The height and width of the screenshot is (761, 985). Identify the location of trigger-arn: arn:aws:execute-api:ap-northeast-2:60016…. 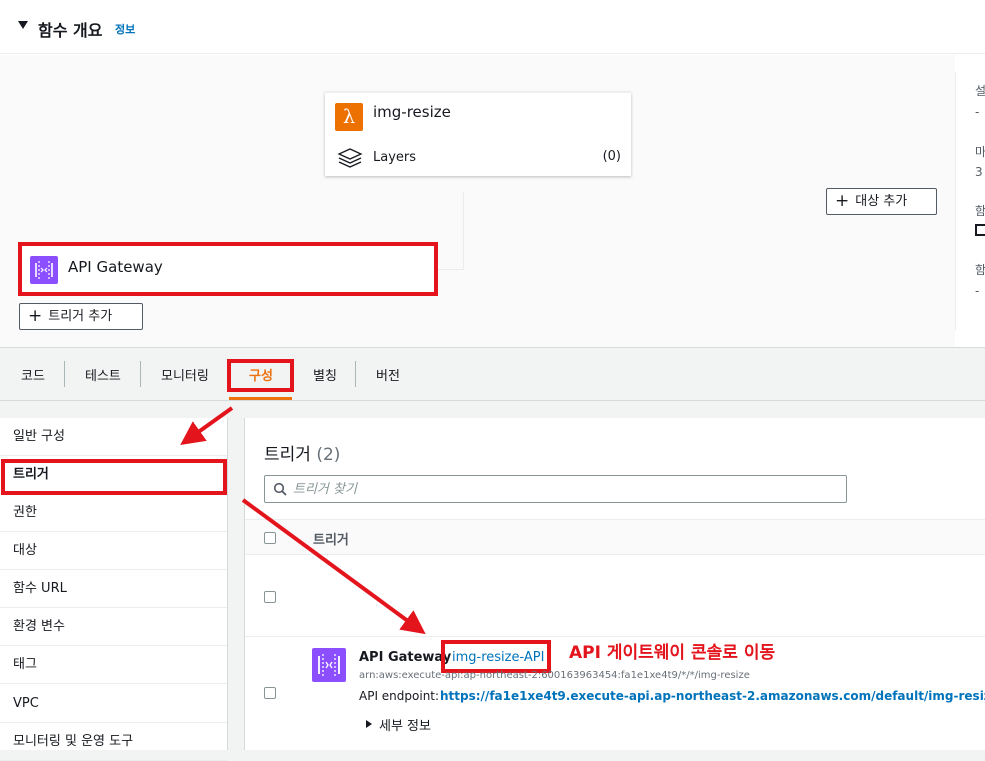
(554, 675).